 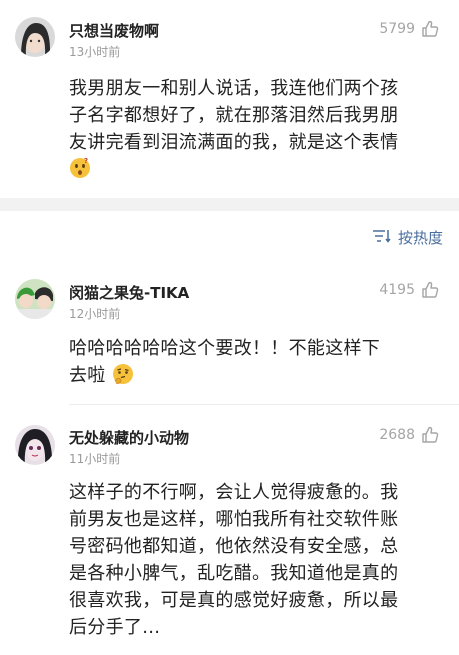 I want to click on like-count: 5799, so click(x=397, y=29).